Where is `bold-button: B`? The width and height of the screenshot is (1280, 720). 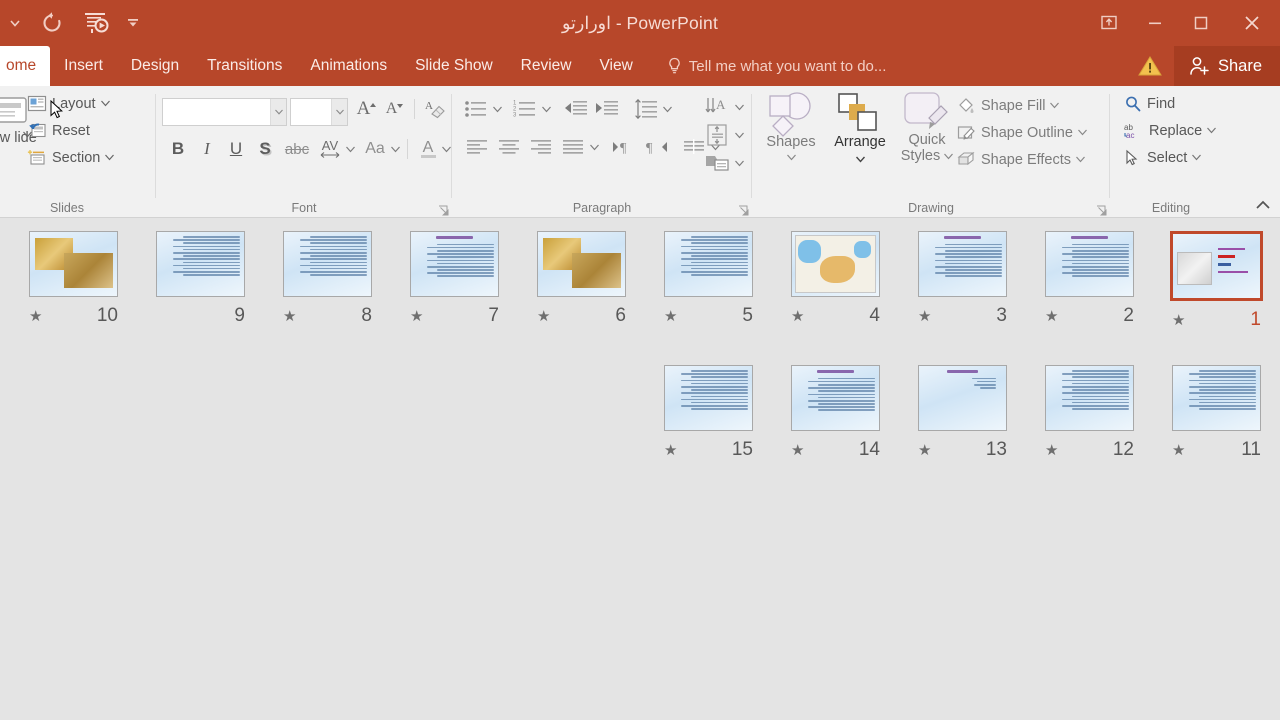 bold-button: B is located at coordinates (178, 149).